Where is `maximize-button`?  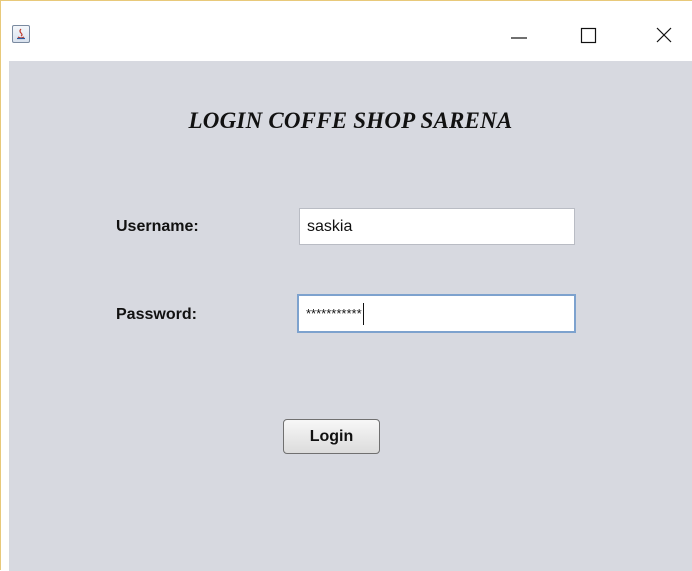
maximize-button is located at coordinates (589, 35).